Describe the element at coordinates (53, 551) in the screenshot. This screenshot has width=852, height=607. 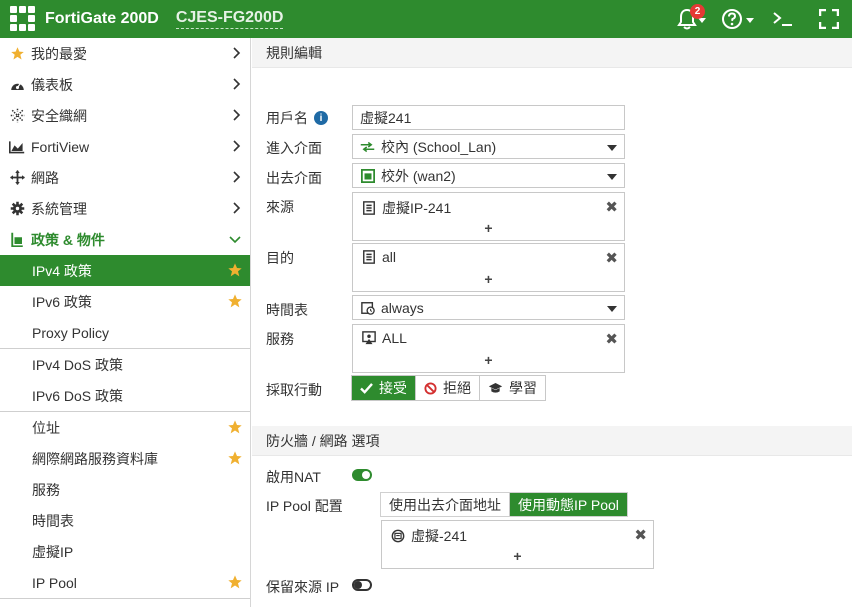
I see `sidebar-item-label: 虛擬IP` at that location.